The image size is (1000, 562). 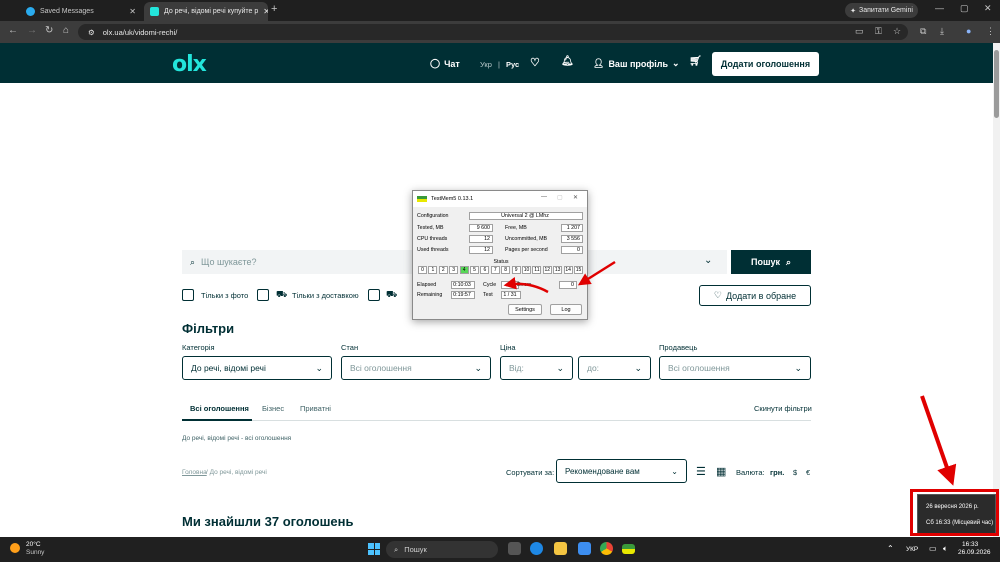 What do you see at coordinates (282, 294) in the screenshot?
I see `truck-icon: ⛟` at bounding box center [282, 294].